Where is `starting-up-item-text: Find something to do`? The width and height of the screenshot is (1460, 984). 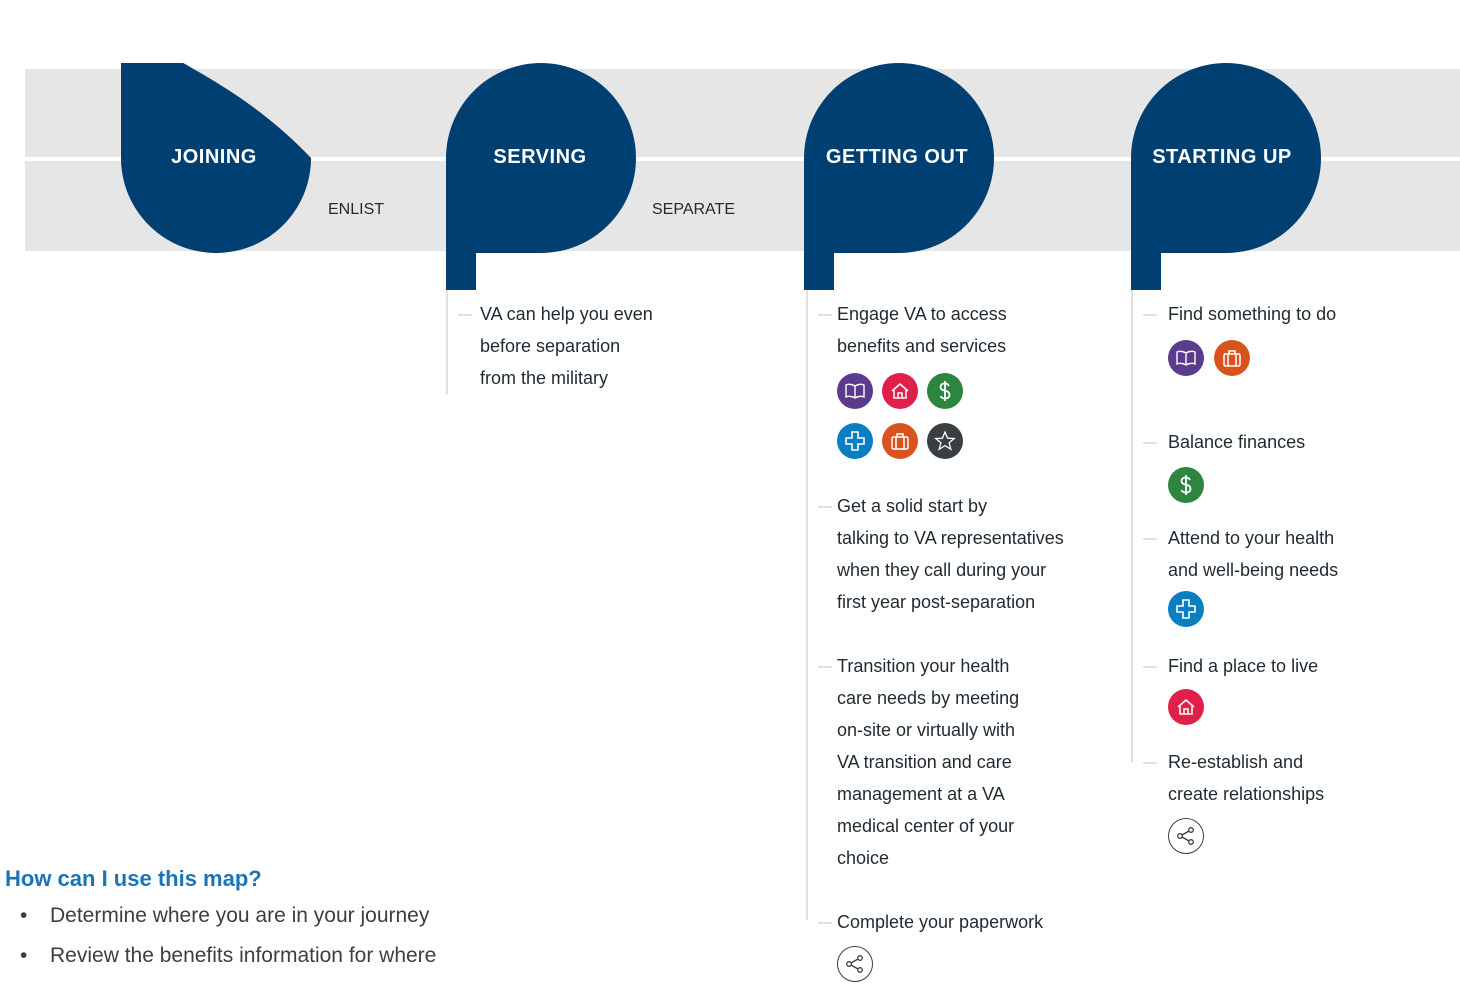 starting-up-item-text: Find something to do is located at coordinates (1252, 314).